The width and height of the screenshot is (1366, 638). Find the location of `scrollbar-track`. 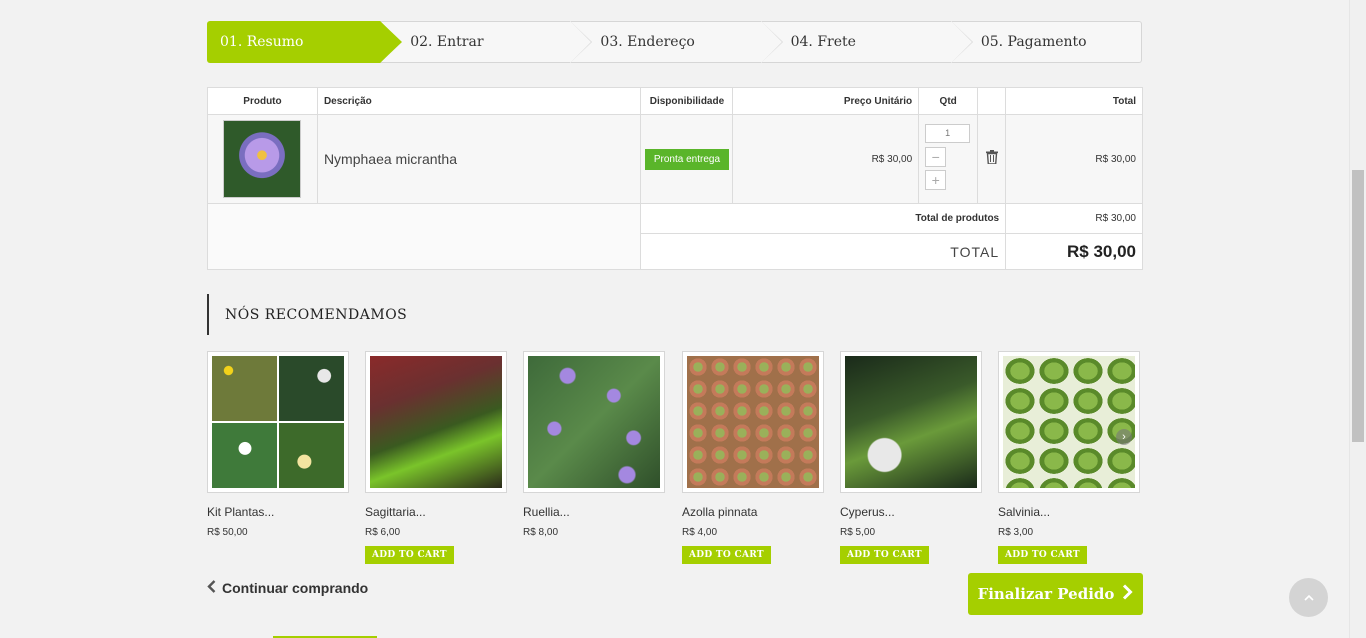

scrollbar-track is located at coordinates (1357, 319).